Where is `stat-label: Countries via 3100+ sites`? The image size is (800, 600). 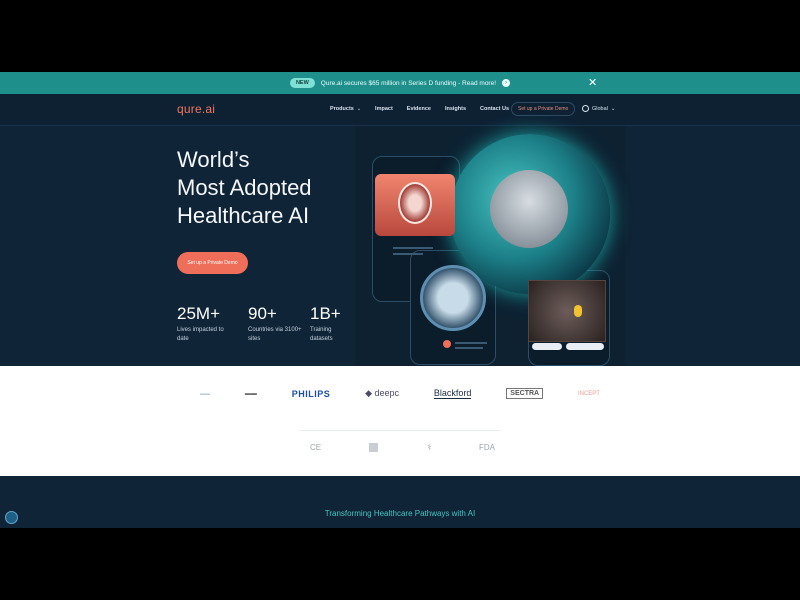
stat-label: Countries via 3100+ sites is located at coordinates (275, 334).